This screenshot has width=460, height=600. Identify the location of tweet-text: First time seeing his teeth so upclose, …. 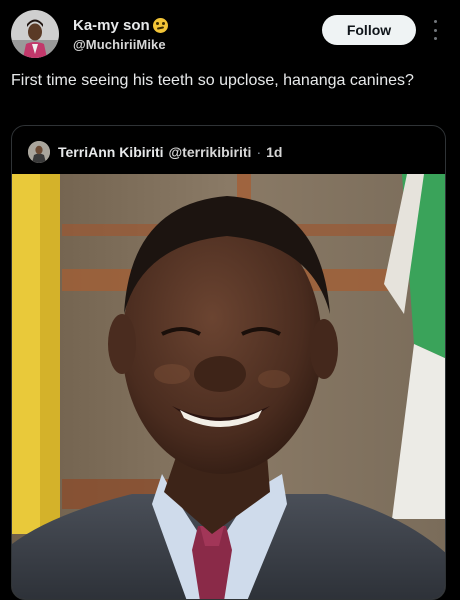
(212, 80).